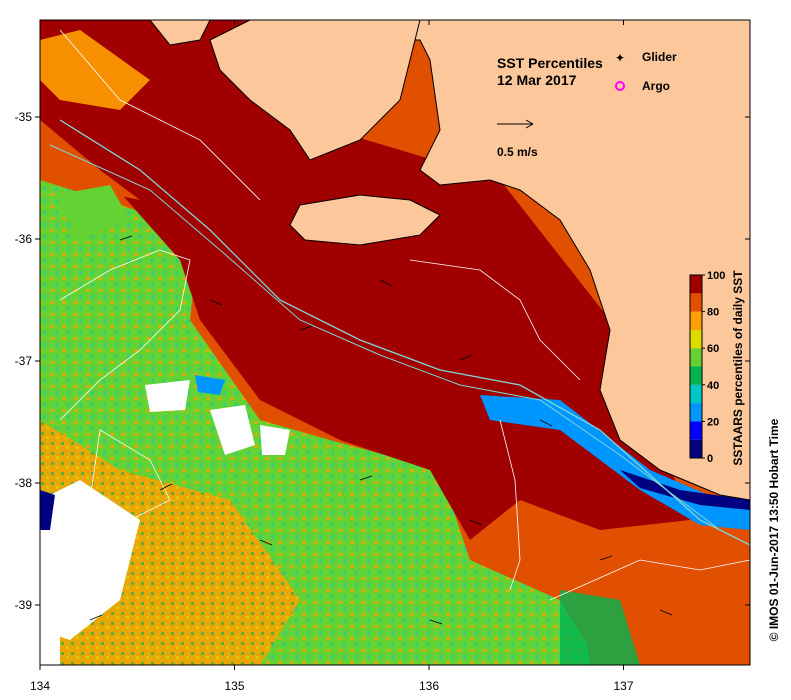 This screenshot has height=700, width=791. What do you see at coordinates (656, 86) in the screenshot?
I see `legend-argo-label: Argo` at bounding box center [656, 86].